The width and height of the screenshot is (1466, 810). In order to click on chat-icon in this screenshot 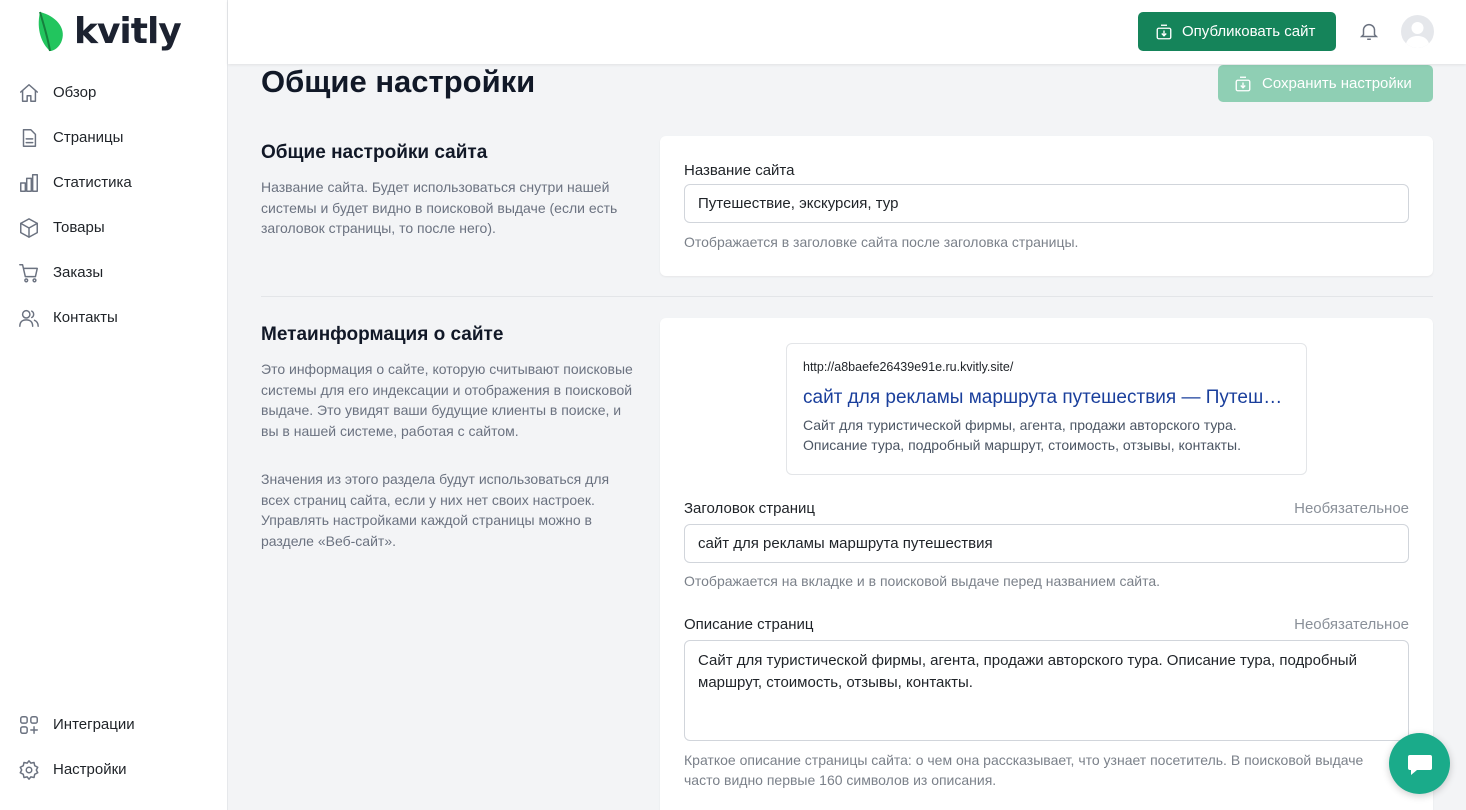, I will do `click(1419, 764)`.